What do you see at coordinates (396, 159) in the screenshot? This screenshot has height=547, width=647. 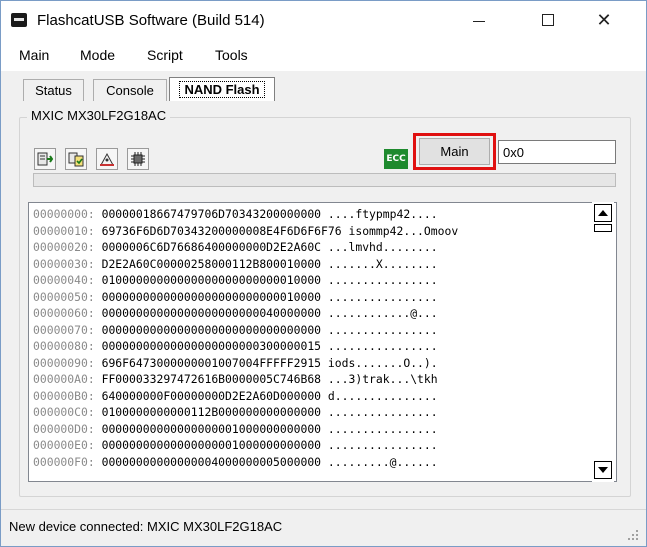 I see `ecc-icon: ECC` at bounding box center [396, 159].